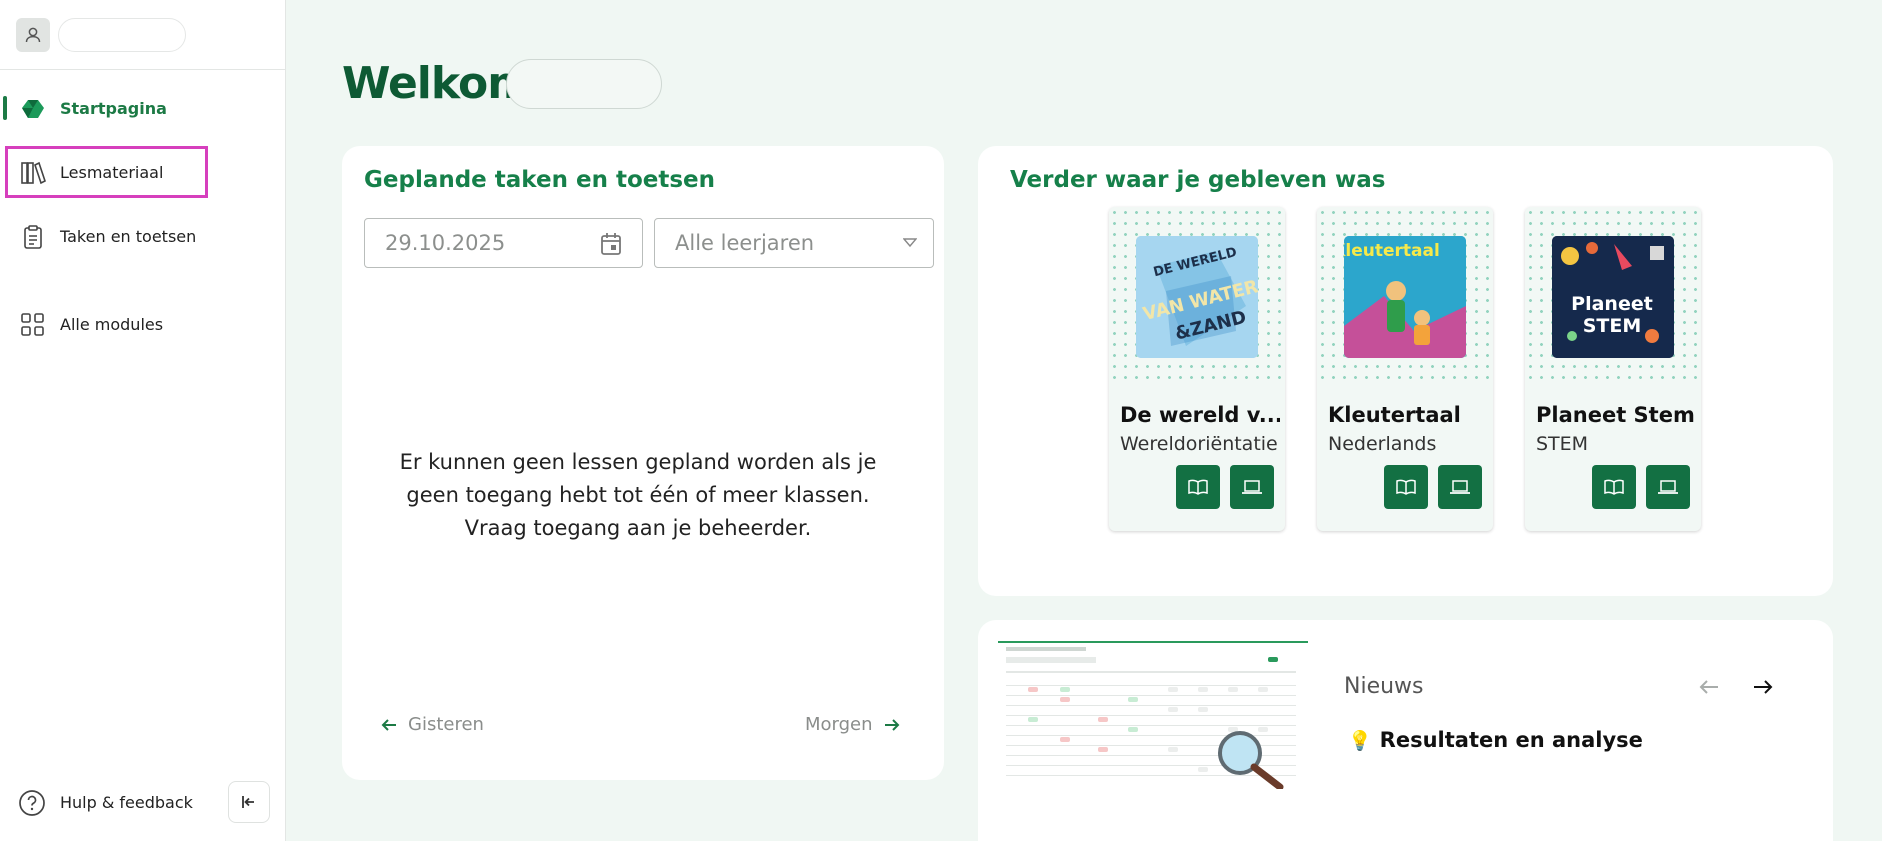 The image size is (1882, 841). What do you see at coordinates (584, 84) in the screenshot?
I see `welcome-name-pill` at bounding box center [584, 84].